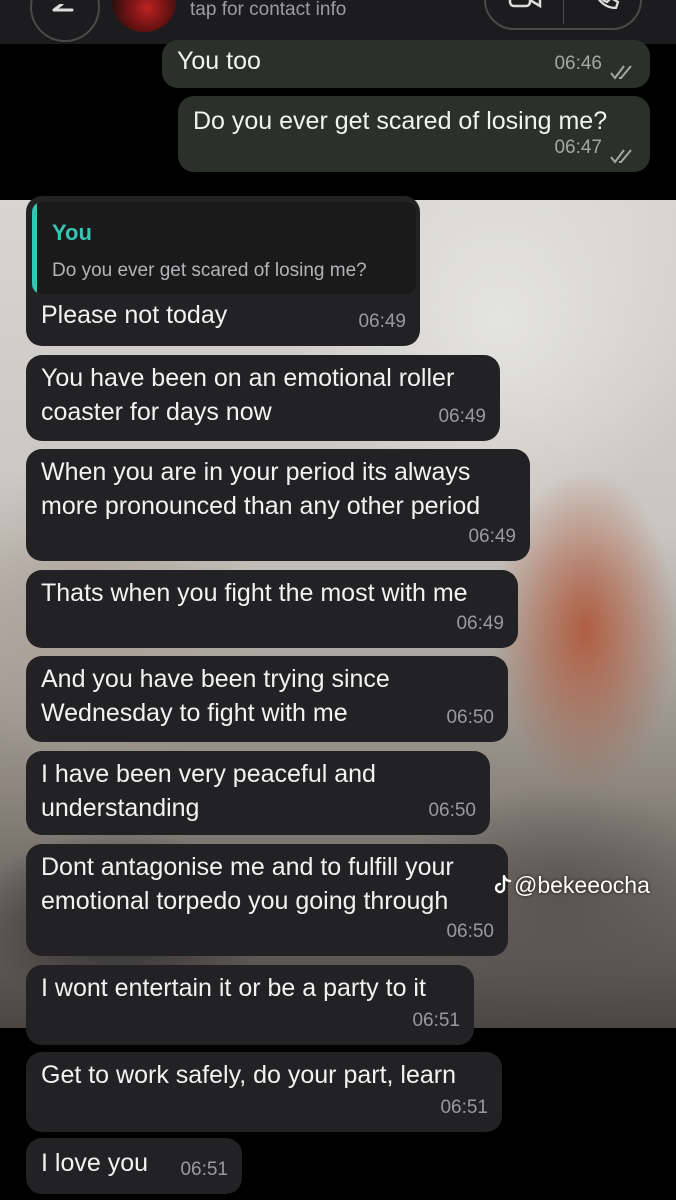 This screenshot has height=1200, width=676. I want to click on tiktok-icon, so click(503, 884).